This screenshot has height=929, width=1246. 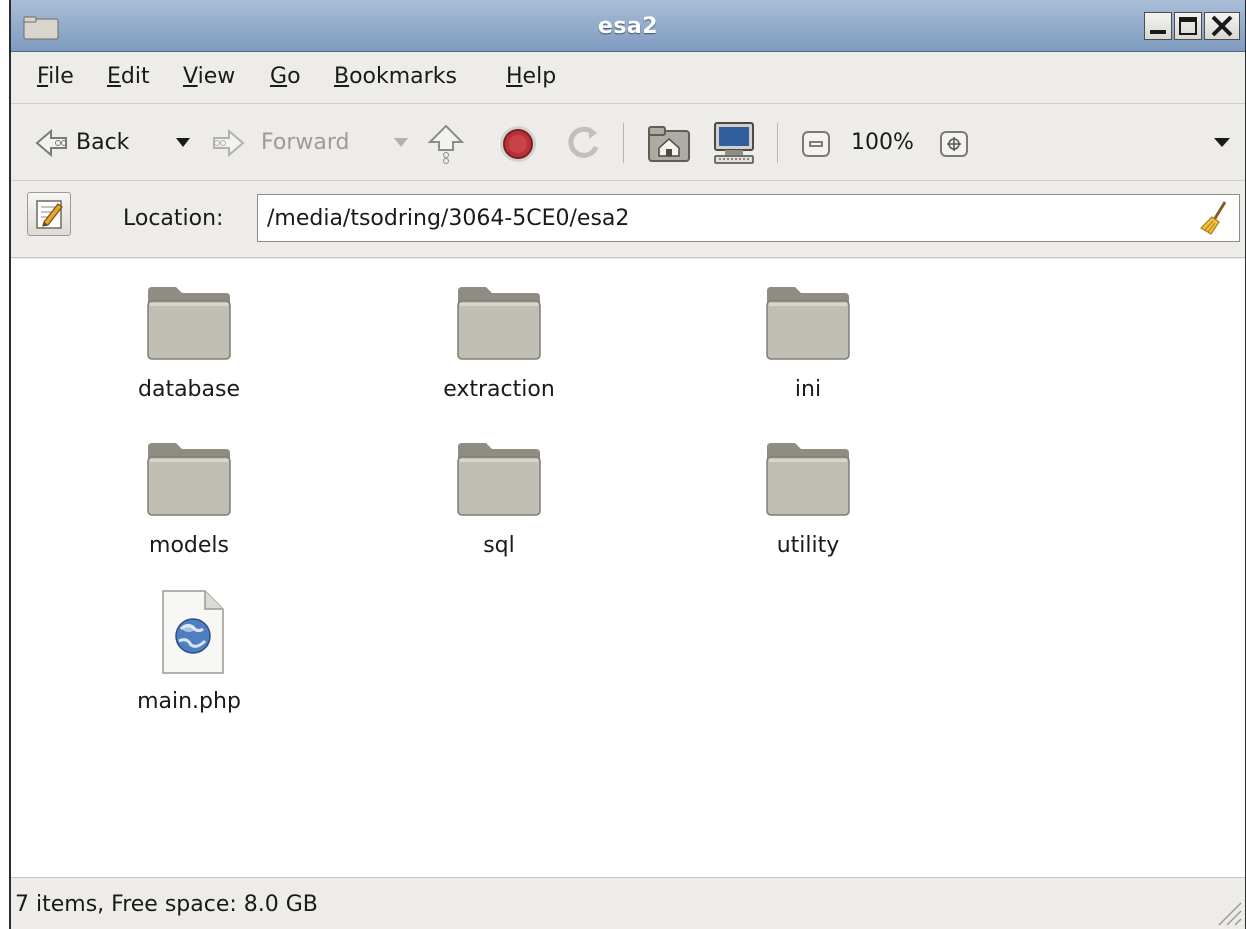 What do you see at coordinates (499, 389) in the screenshot?
I see `file-name: extraction` at bounding box center [499, 389].